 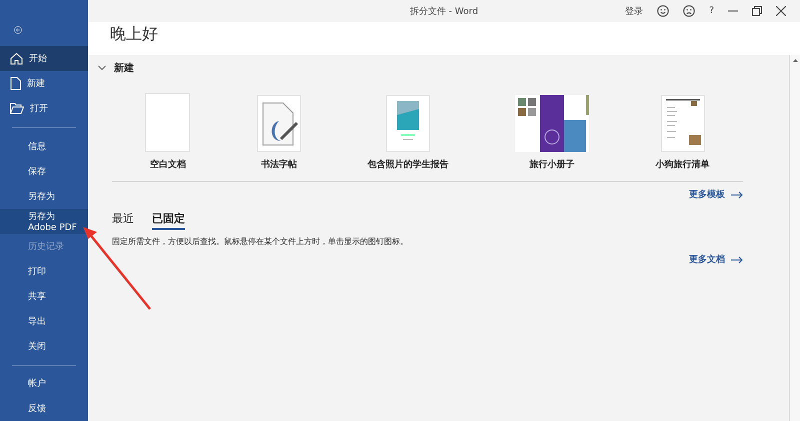 I want to click on sidebar-item: 关闭, so click(x=44, y=346).